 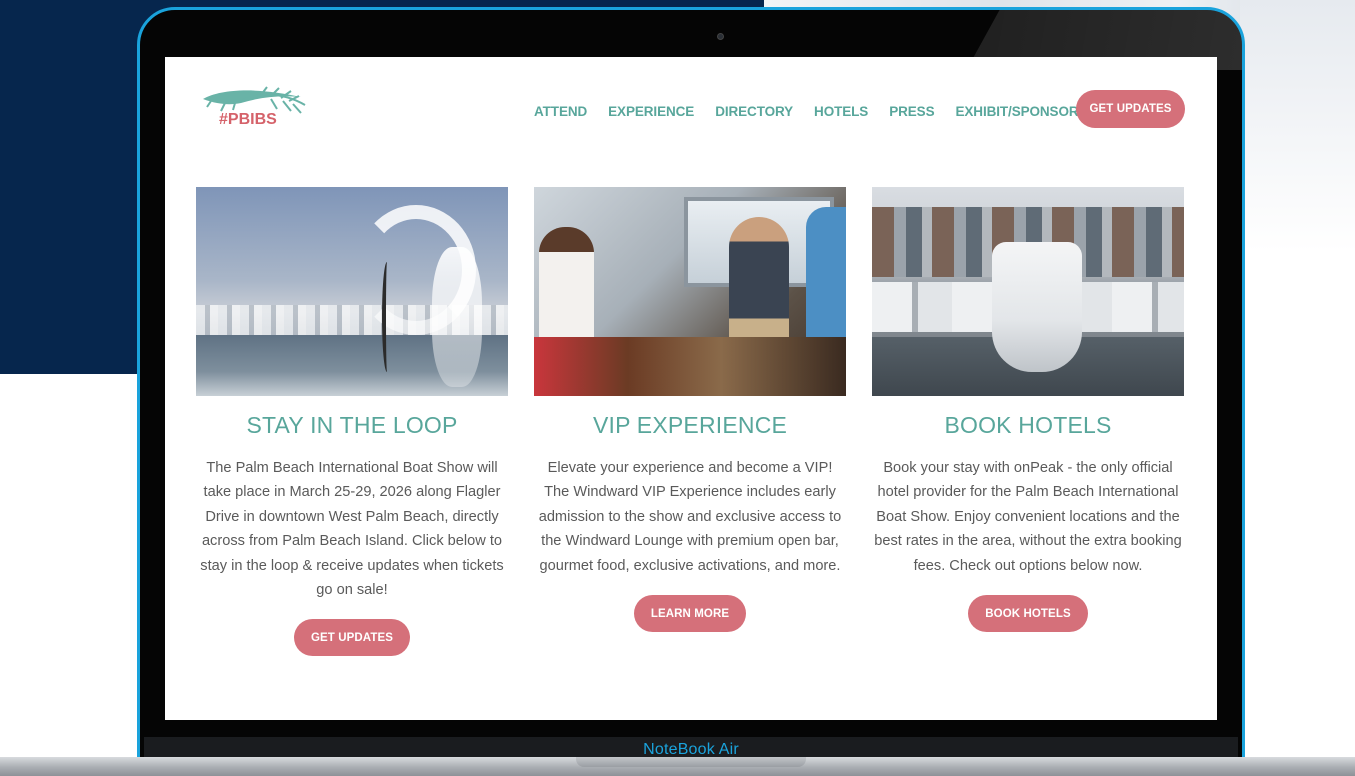 What do you see at coordinates (690, 366) in the screenshot?
I see `photo-buffet-table` at bounding box center [690, 366].